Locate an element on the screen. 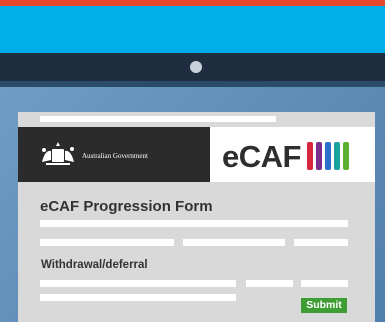  tablet-top-bezel is located at coordinates (192, 67).